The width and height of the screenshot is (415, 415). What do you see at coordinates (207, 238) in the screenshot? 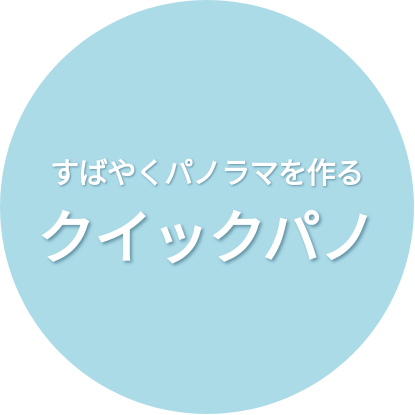
I see `badge-title: クイックパノ` at bounding box center [207, 238].